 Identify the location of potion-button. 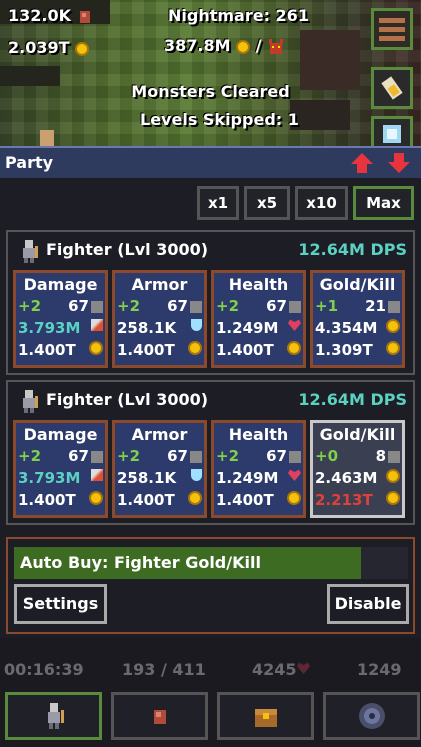
(392, 88).